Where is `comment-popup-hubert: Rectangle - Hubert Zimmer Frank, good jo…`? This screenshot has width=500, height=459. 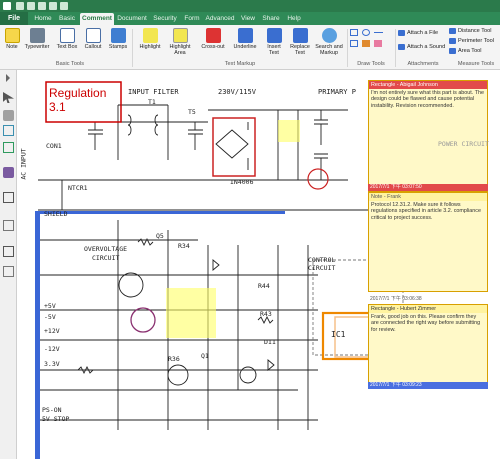
comment-popup-hubert: Rectangle - Hubert Zimmer Frank, good jo… is located at coordinates (428, 346).